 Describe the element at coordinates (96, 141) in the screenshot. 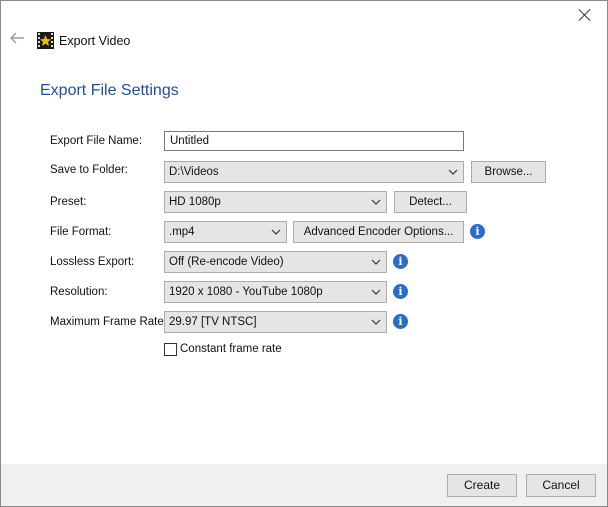

I see `file-name-label: Export File Name:` at that location.